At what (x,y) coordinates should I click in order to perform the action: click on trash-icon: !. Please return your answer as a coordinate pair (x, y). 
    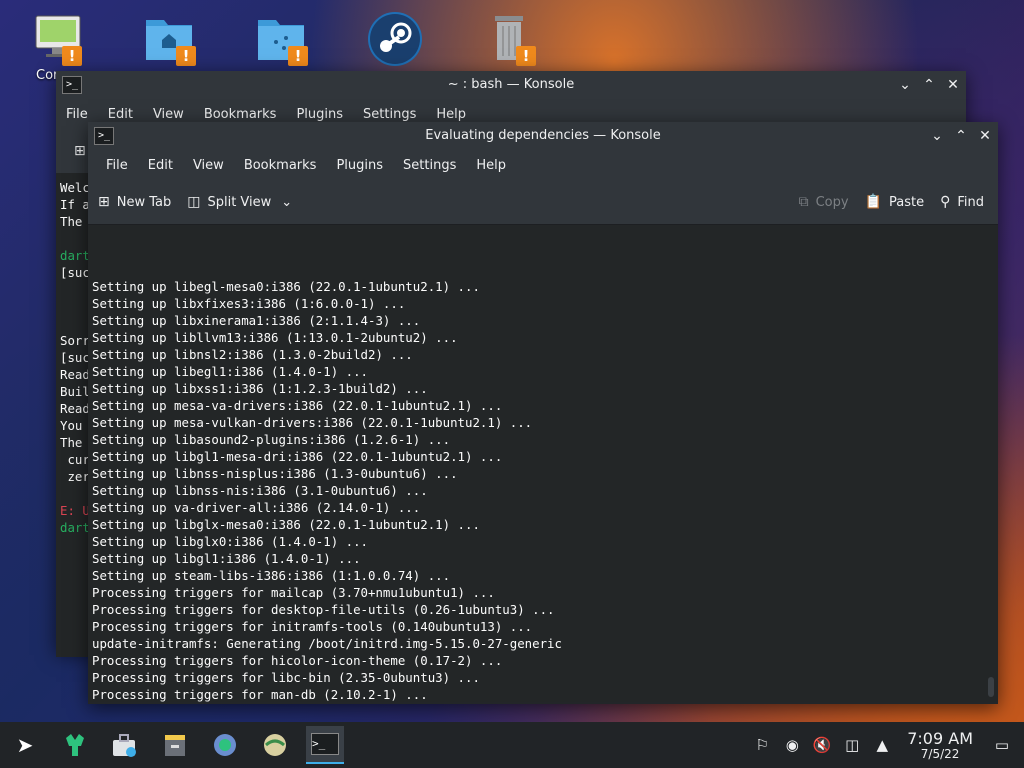
    Looking at the image, I should click on (509, 39).